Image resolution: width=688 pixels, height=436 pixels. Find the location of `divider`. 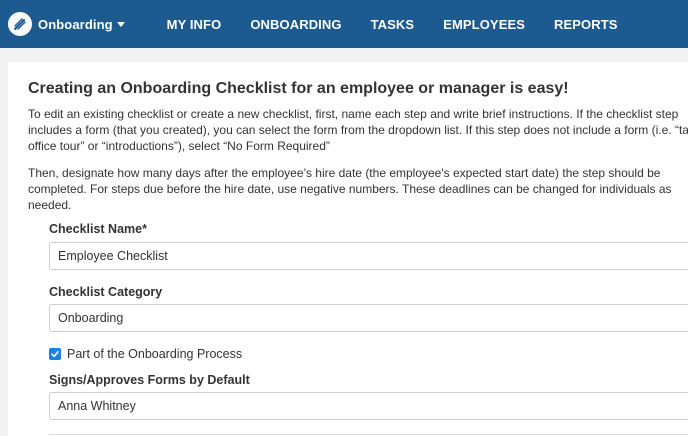

divider is located at coordinates (368, 434).